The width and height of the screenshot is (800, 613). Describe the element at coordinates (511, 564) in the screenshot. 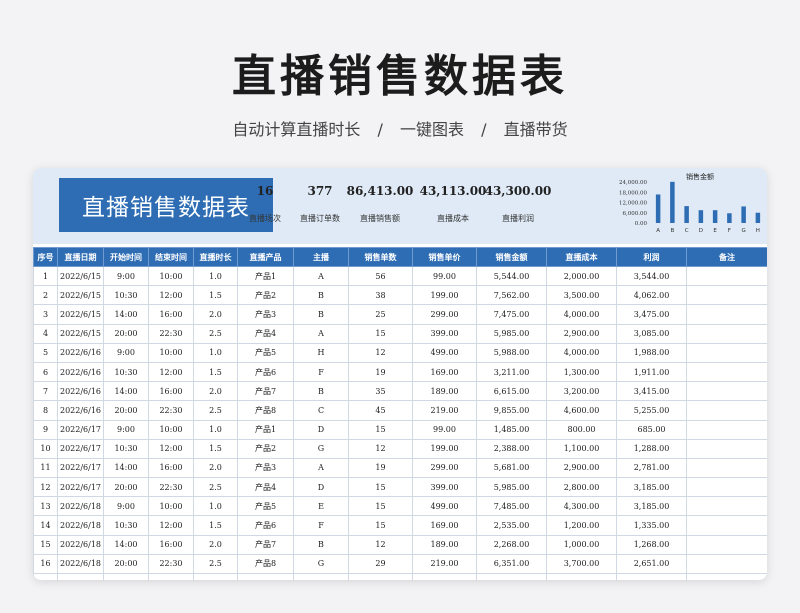

I see `table-cell: 6,351.00` at that location.